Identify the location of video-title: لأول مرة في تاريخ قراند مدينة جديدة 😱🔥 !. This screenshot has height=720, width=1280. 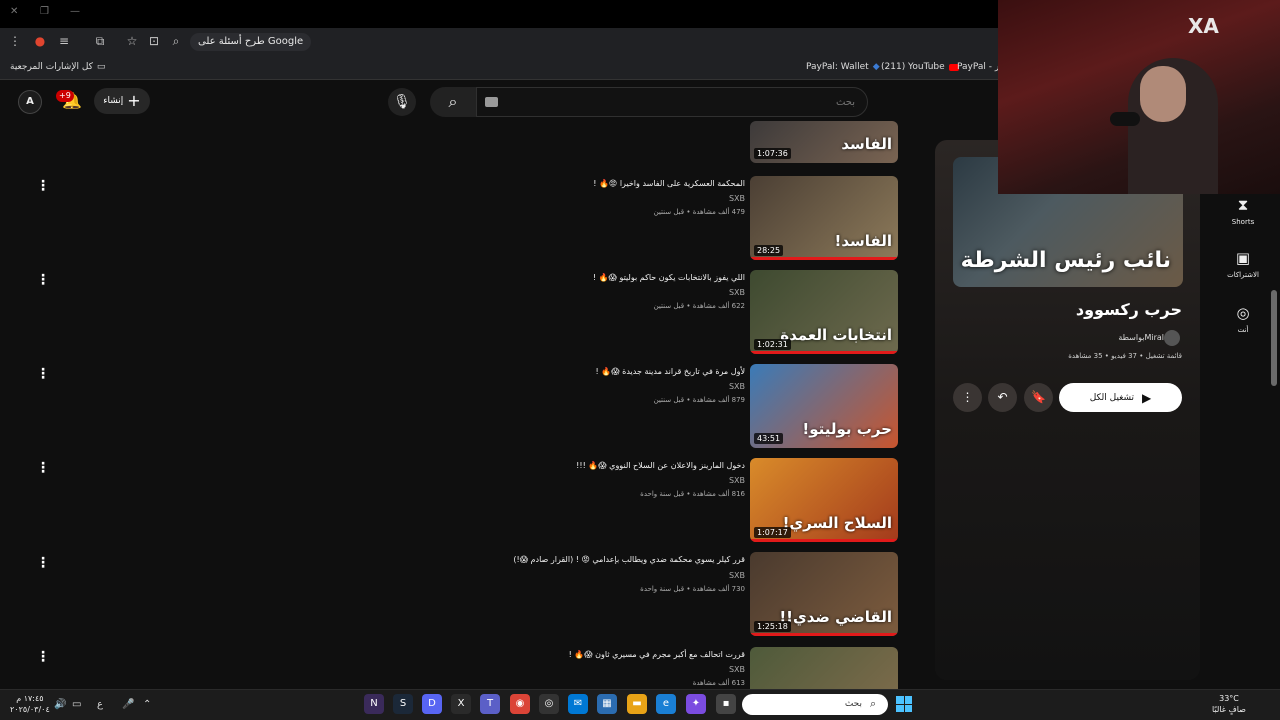
(670, 371).